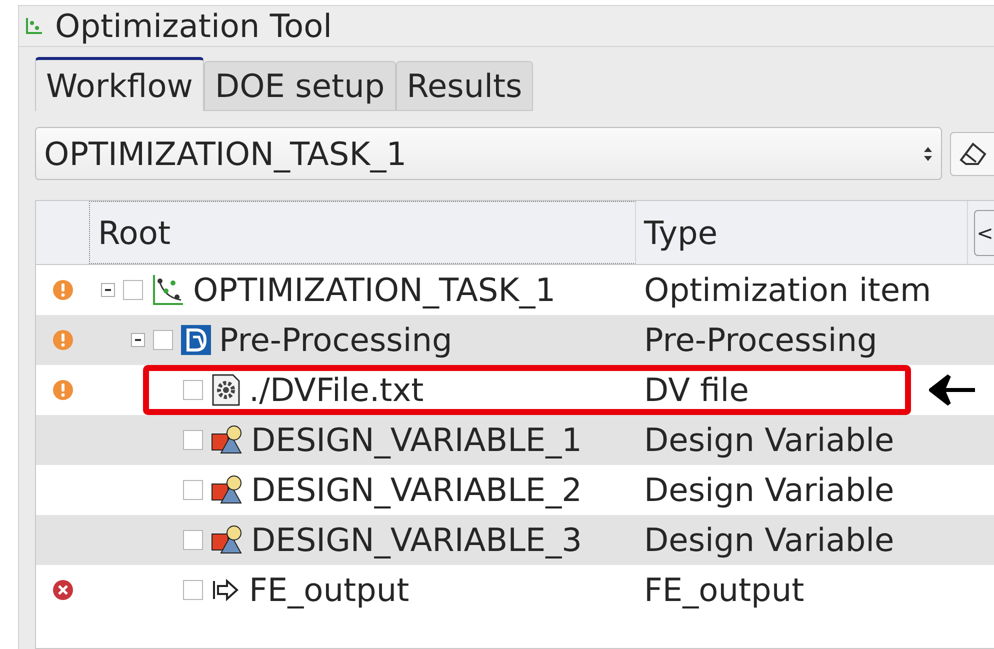 The height and width of the screenshot is (649, 994). I want to click on column-header: Root, so click(362, 232).